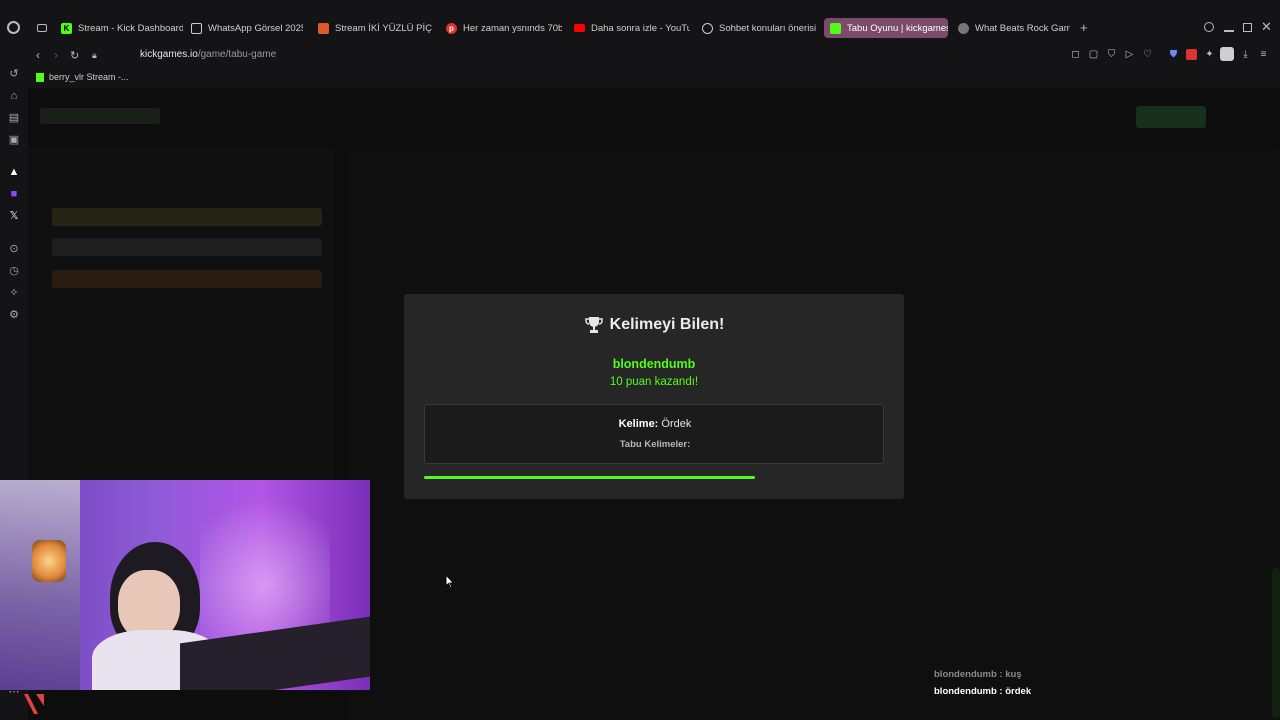 The height and width of the screenshot is (720, 1280). What do you see at coordinates (74, 55) in the screenshot?
I see `reload-icon: ↻` at bounding box center [74, 55].